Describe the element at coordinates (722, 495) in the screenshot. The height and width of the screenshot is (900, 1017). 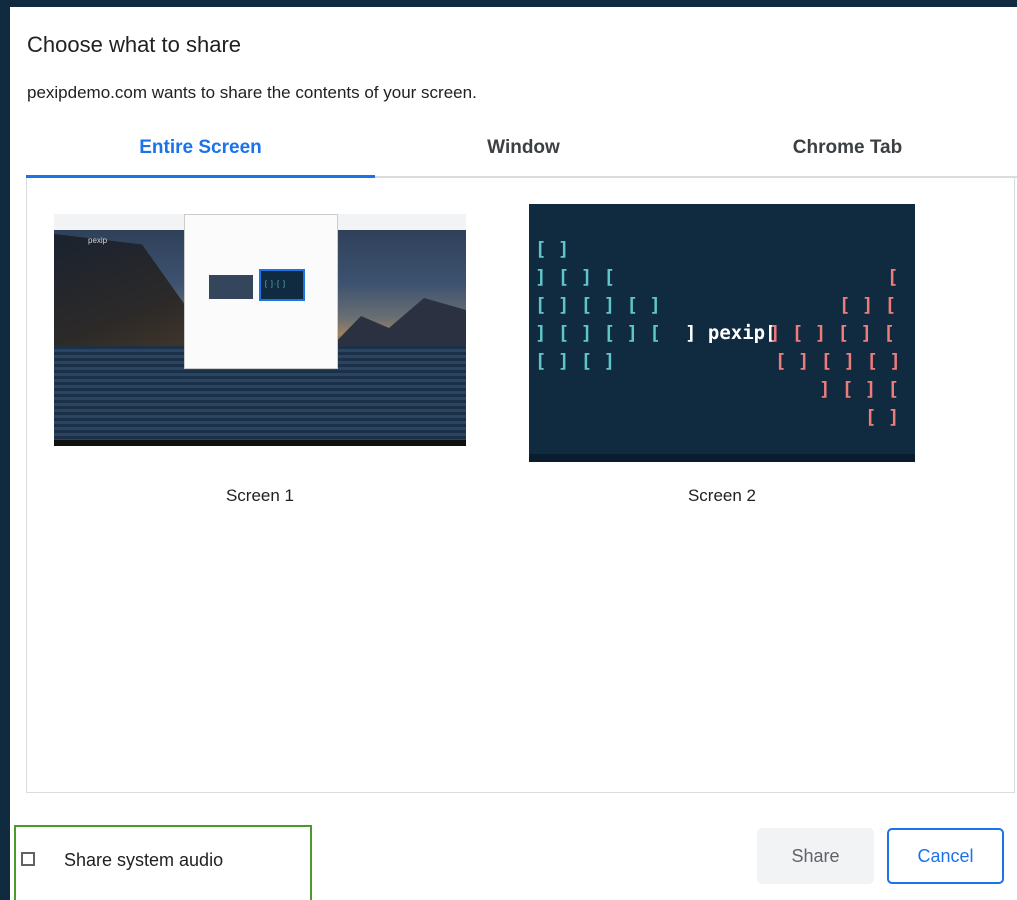
I see `screen-2-label: Screen 2` at that location.